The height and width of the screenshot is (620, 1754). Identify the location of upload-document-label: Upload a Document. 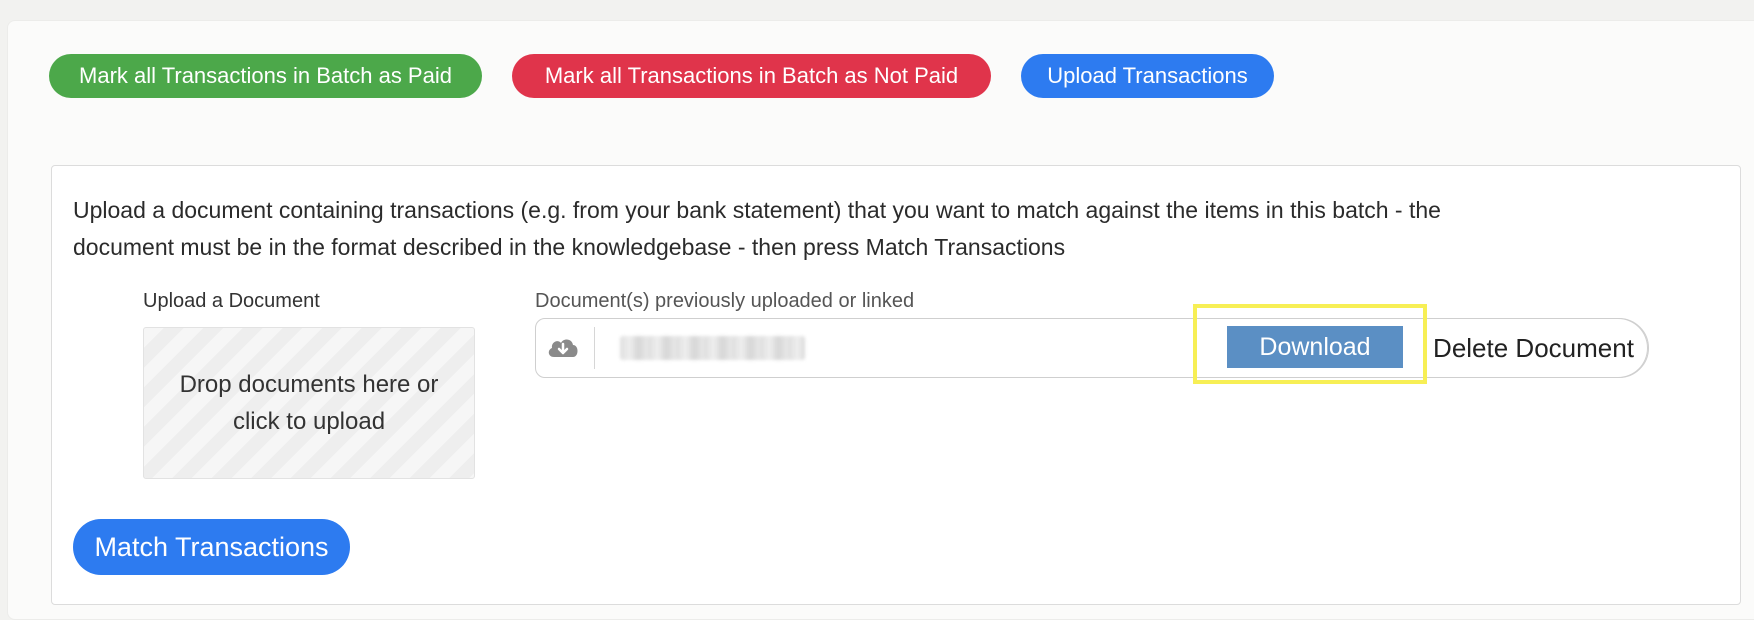
(231, 301).